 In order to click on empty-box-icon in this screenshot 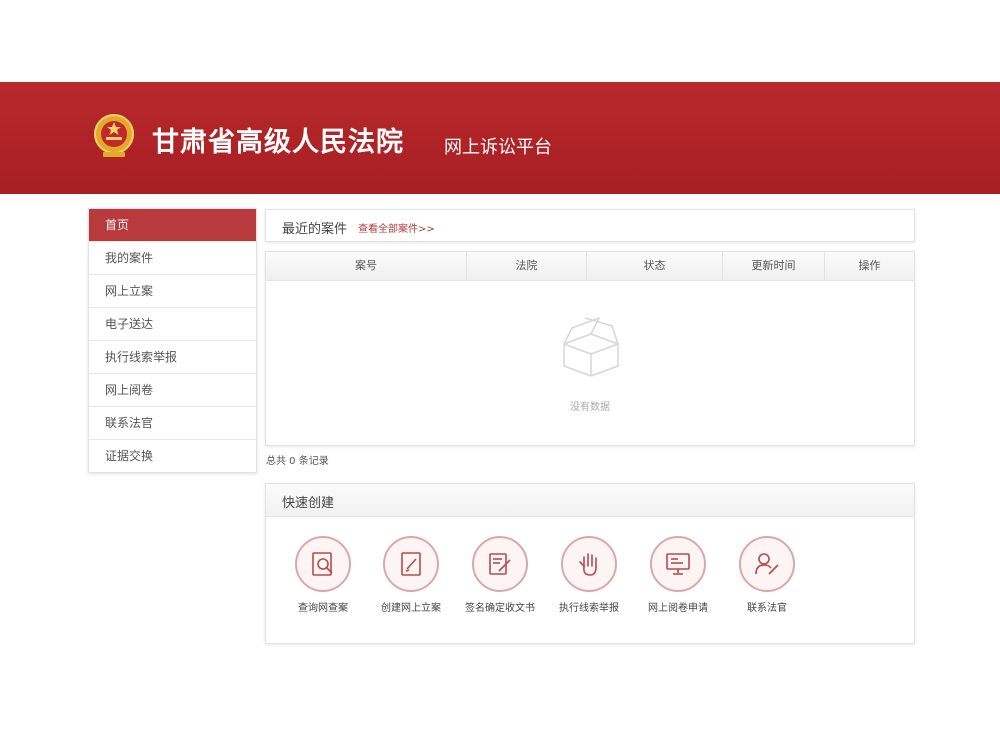, I will do `click(591, 347)`.